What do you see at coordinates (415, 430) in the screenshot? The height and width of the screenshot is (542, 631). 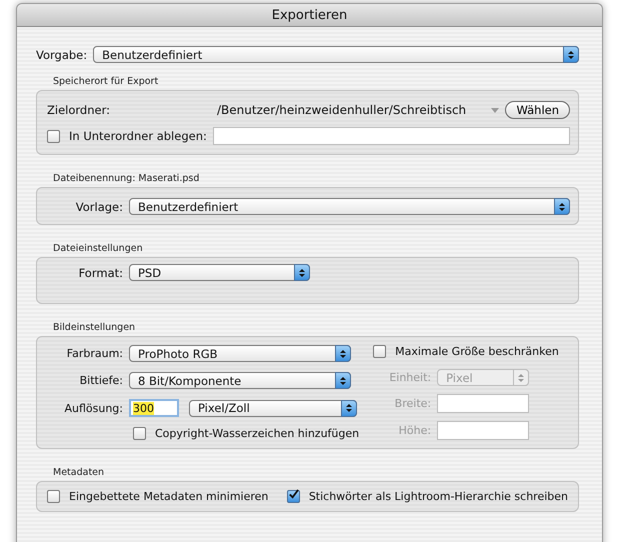 I see `field-label: Höhe:` at bounding box center [415, 430].